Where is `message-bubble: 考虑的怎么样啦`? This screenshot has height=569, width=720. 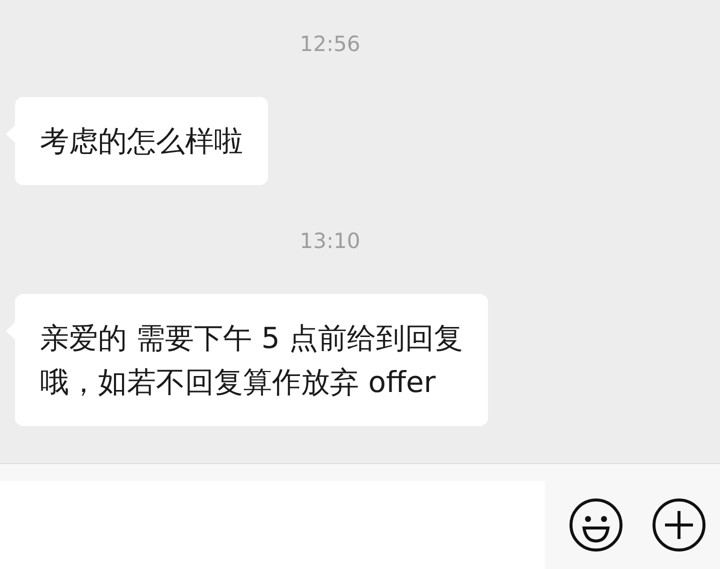
message-bubble: 考虑的怎么样啦 is located at coordinates (141, 141).